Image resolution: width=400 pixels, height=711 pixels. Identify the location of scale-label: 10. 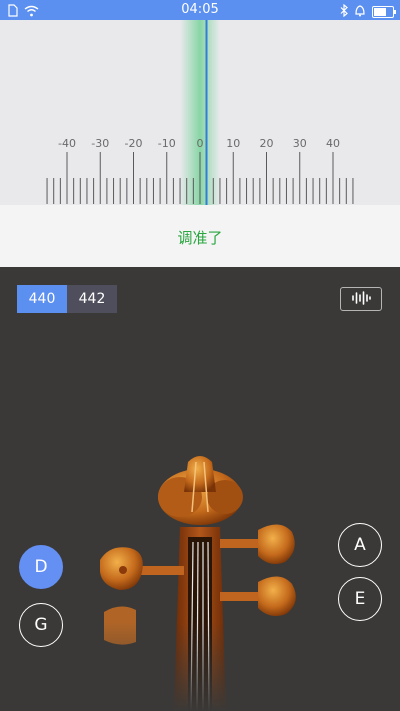
(233, 143).